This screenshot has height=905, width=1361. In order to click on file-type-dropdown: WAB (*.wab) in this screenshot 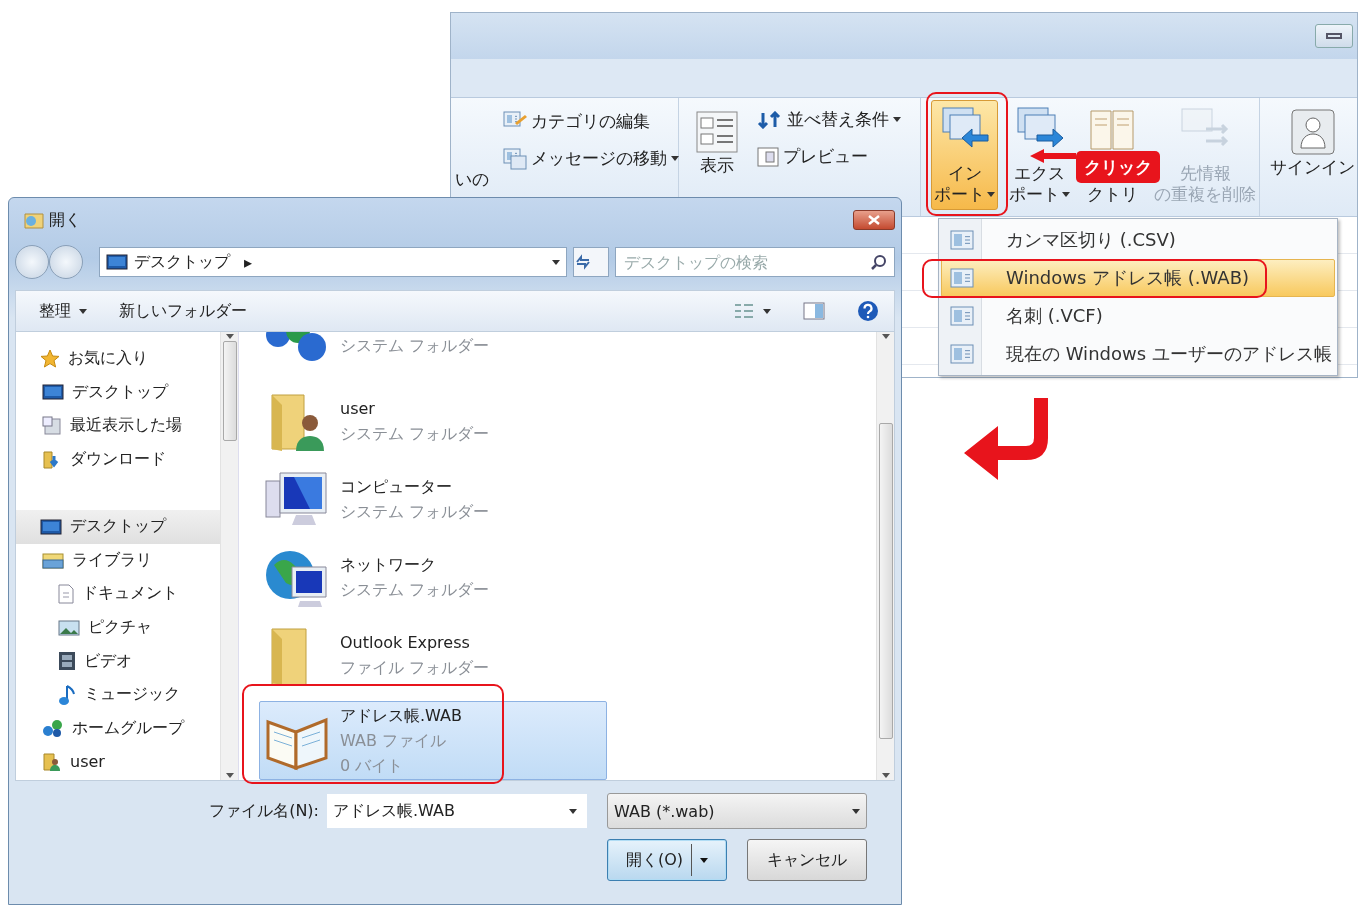, I will do `click(737, 811)`.